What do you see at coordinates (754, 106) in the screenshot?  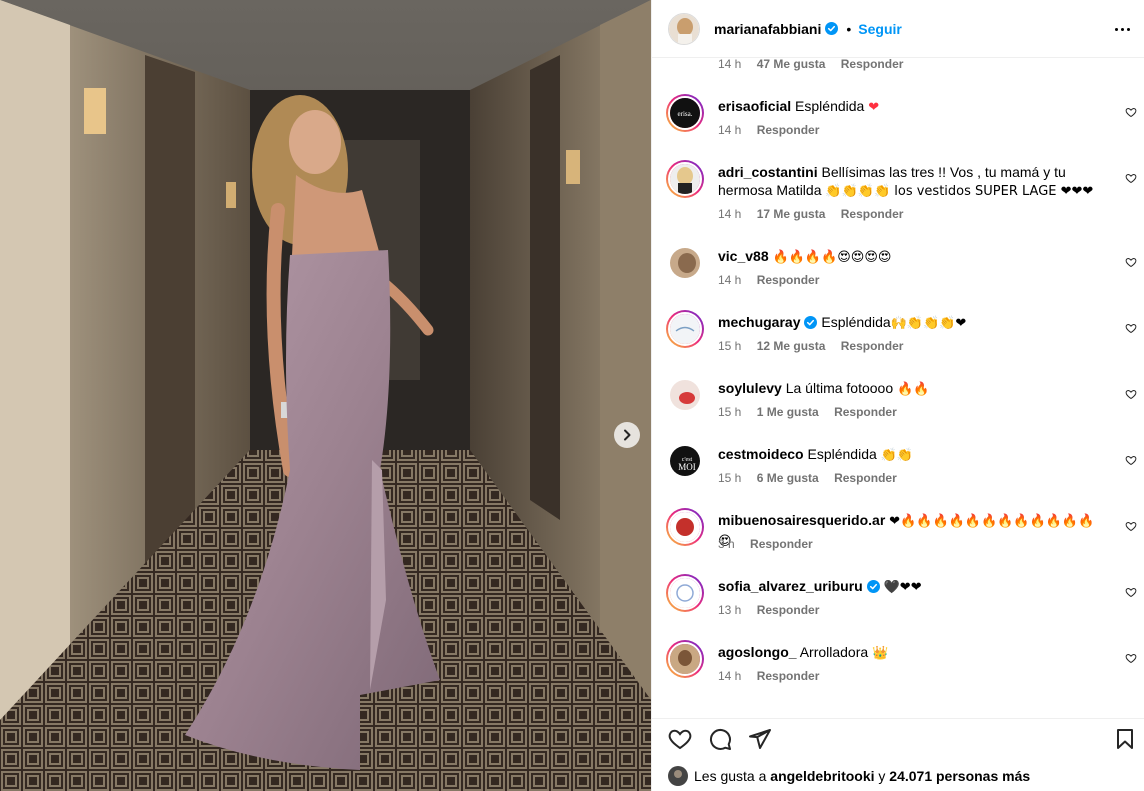 I see `comment-username: erisaoficial` at bounding box center [754, 106].